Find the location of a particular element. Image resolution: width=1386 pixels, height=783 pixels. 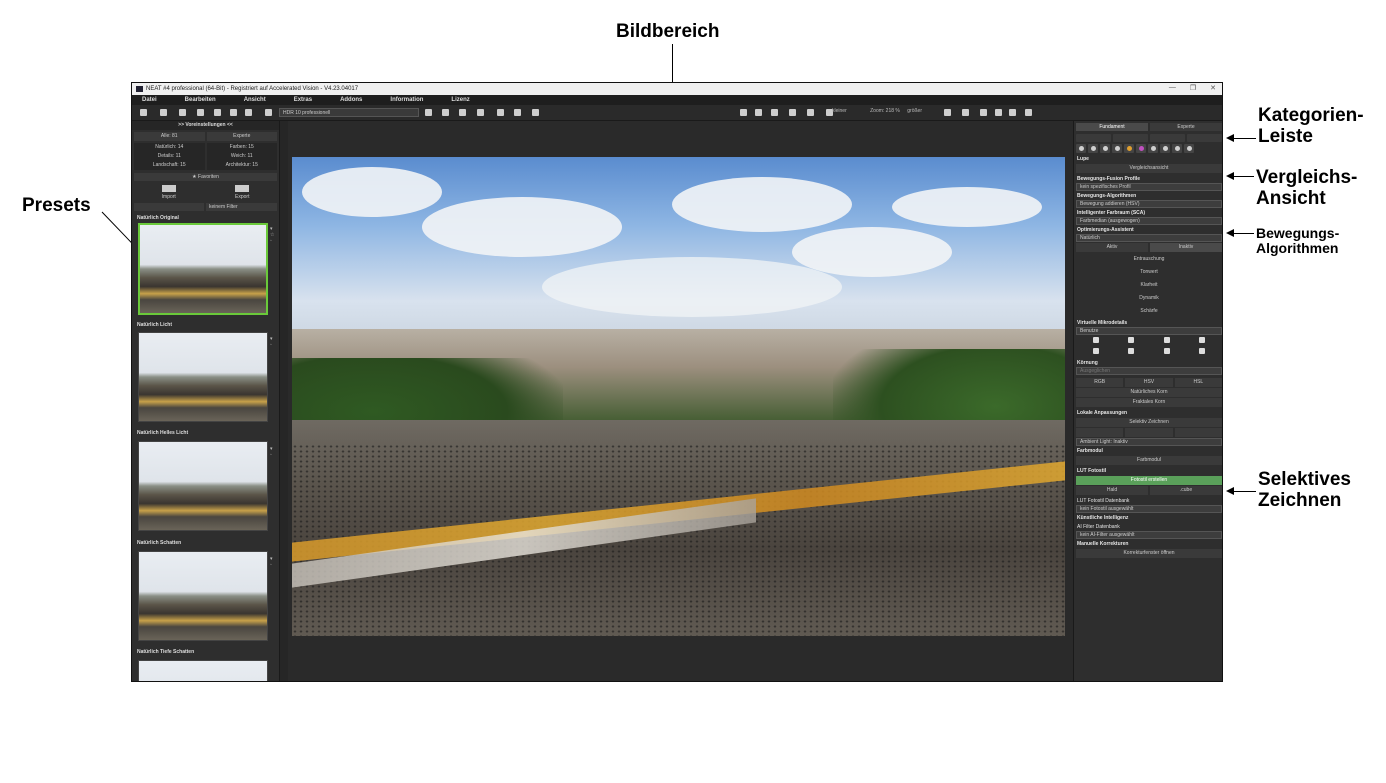

print-icon is located at coordinates (480, 112).